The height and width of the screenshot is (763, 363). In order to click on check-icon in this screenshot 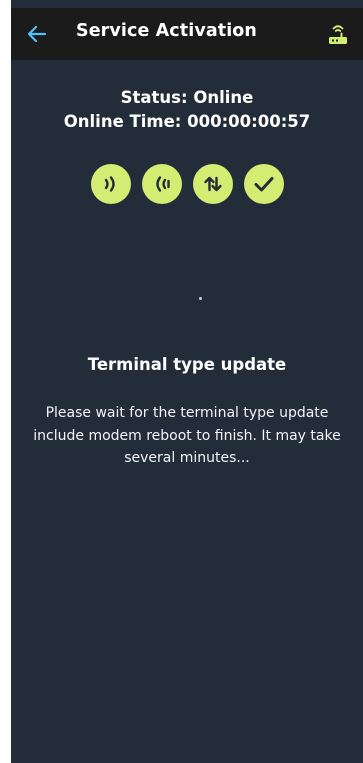, I will do `click(263, 184)`.